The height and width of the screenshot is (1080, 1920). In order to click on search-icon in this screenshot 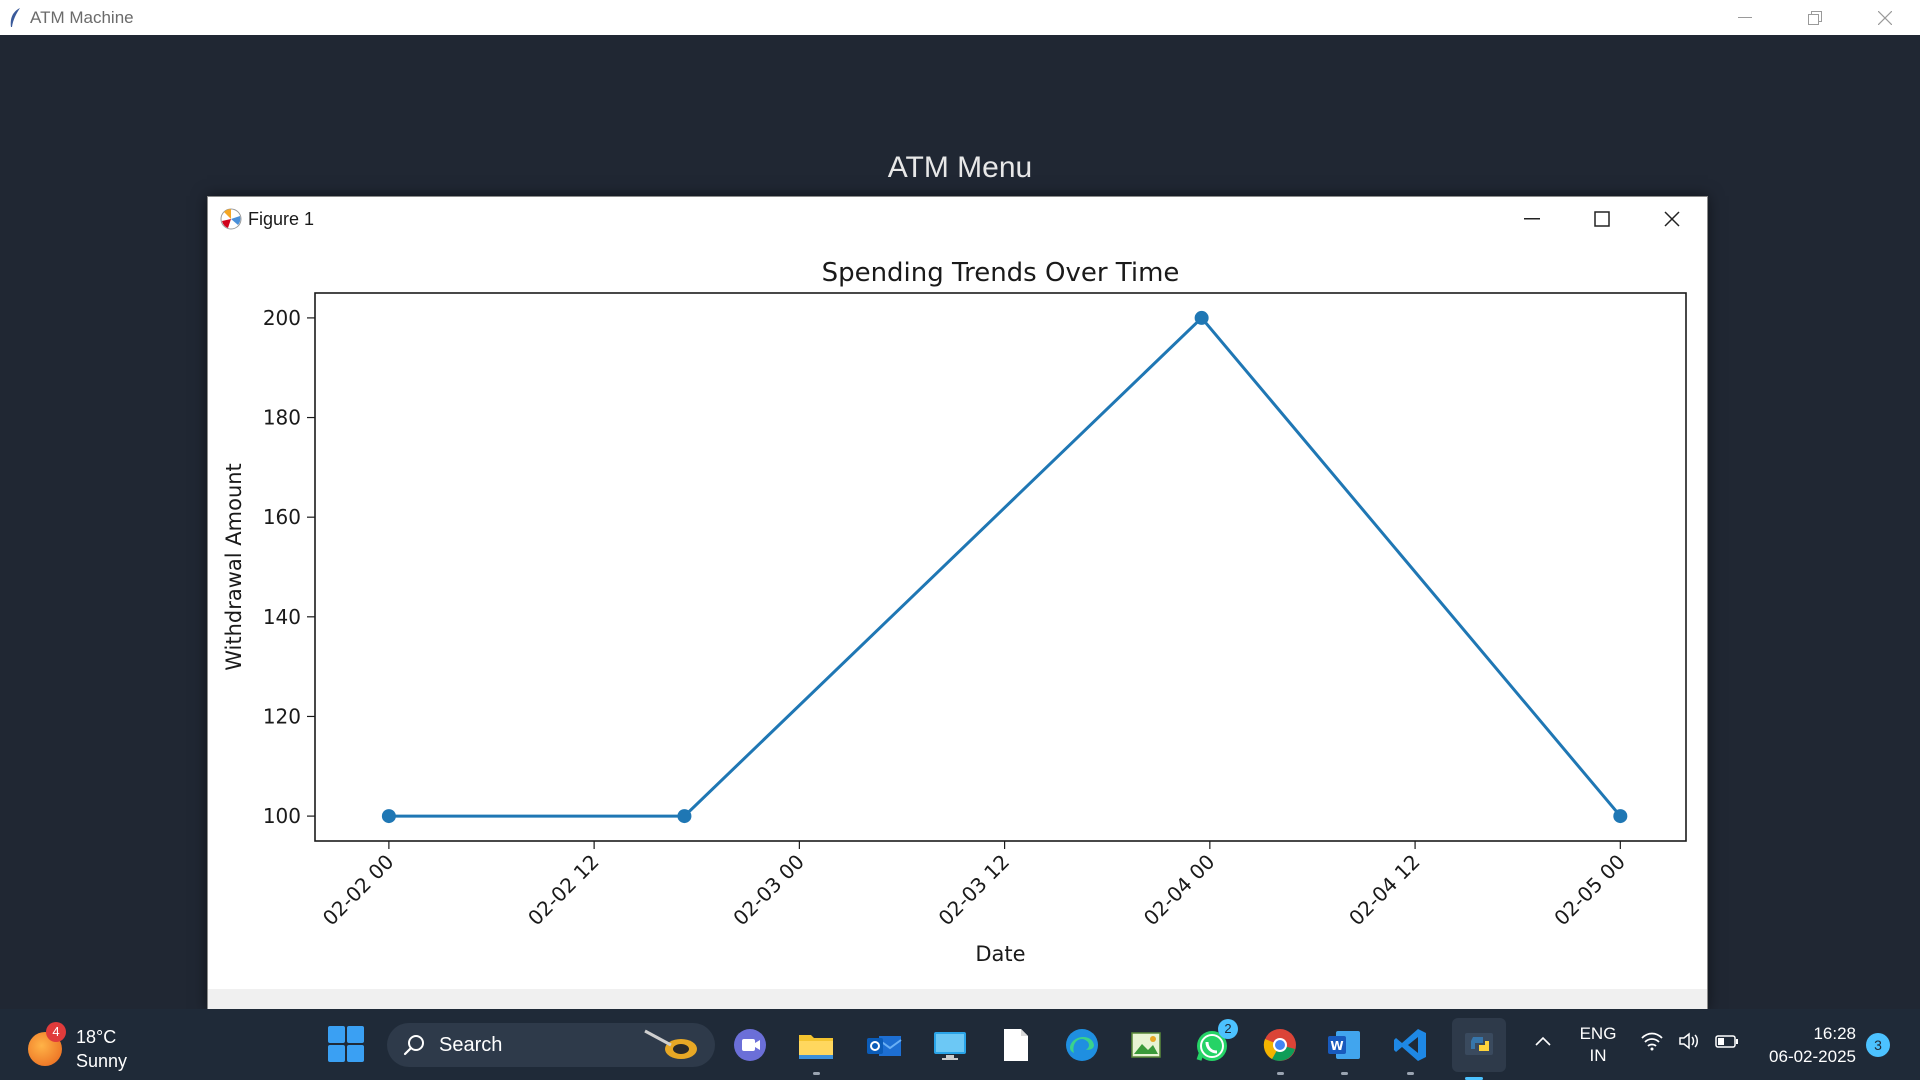, I will do `click(413, 1045)`.